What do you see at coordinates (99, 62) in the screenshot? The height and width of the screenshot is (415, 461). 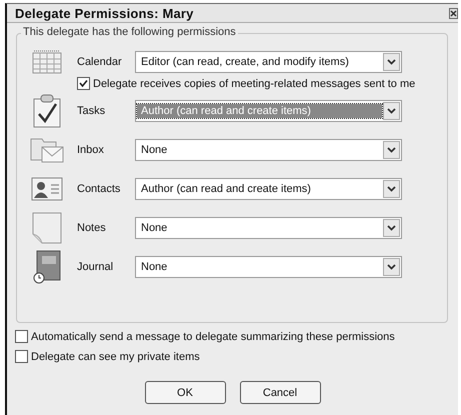 I see `folder-label: Calendar` at bounding box center [99, 62].